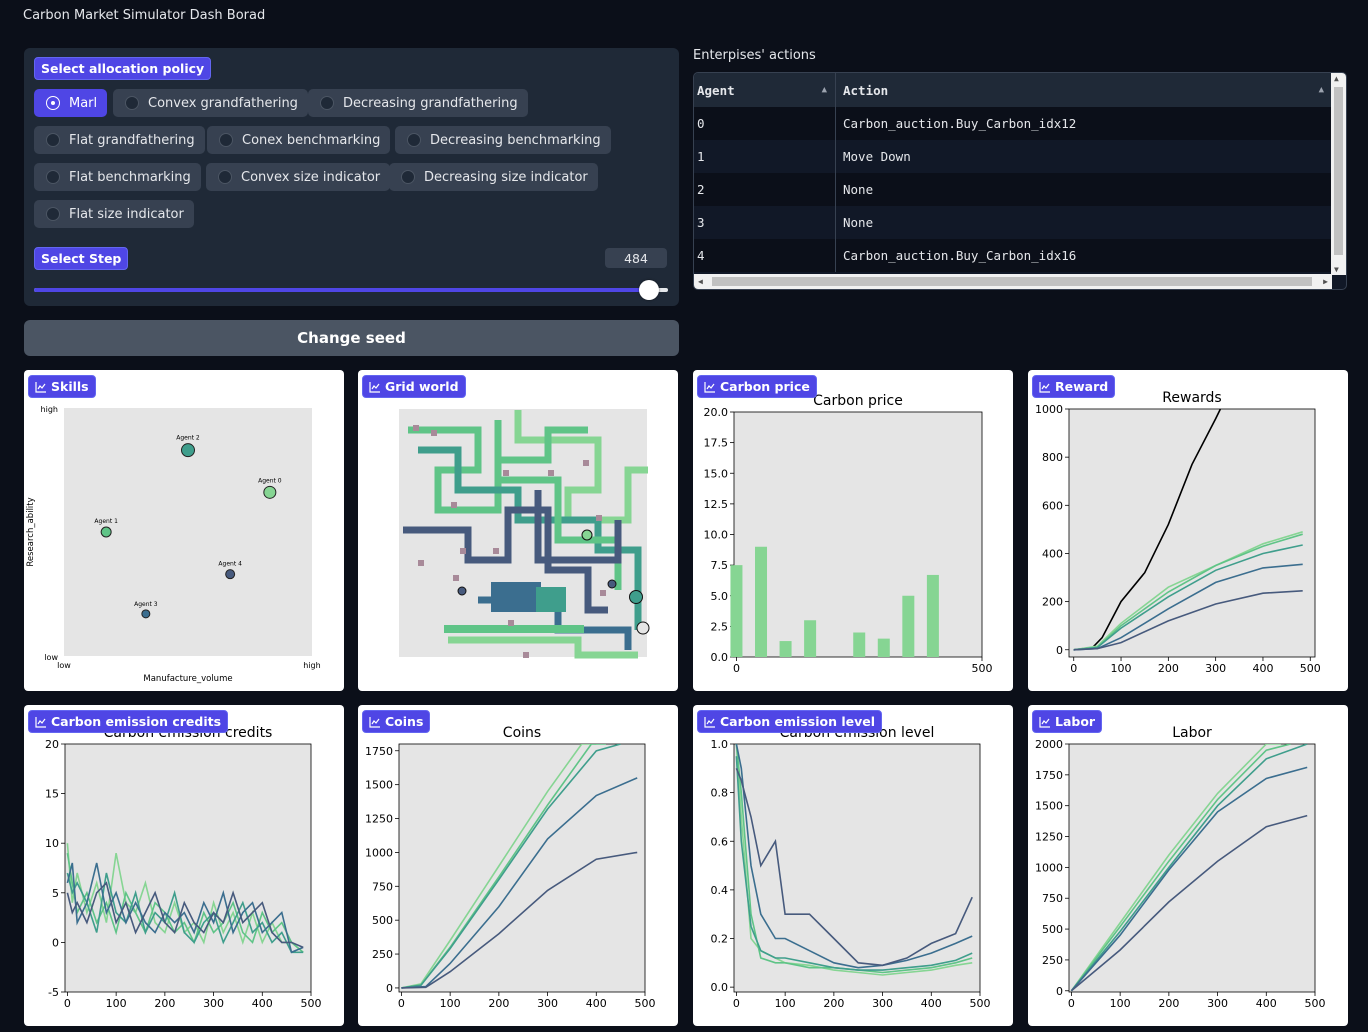 Image resolution: width=1368 pixels, height=1032 pixels. What do you see at coordinates (418, 103) in the screenshot?
I see `policy-option-decreasing-grandfathering: Decreasing grandfathering` at bounding box center [418, 103].